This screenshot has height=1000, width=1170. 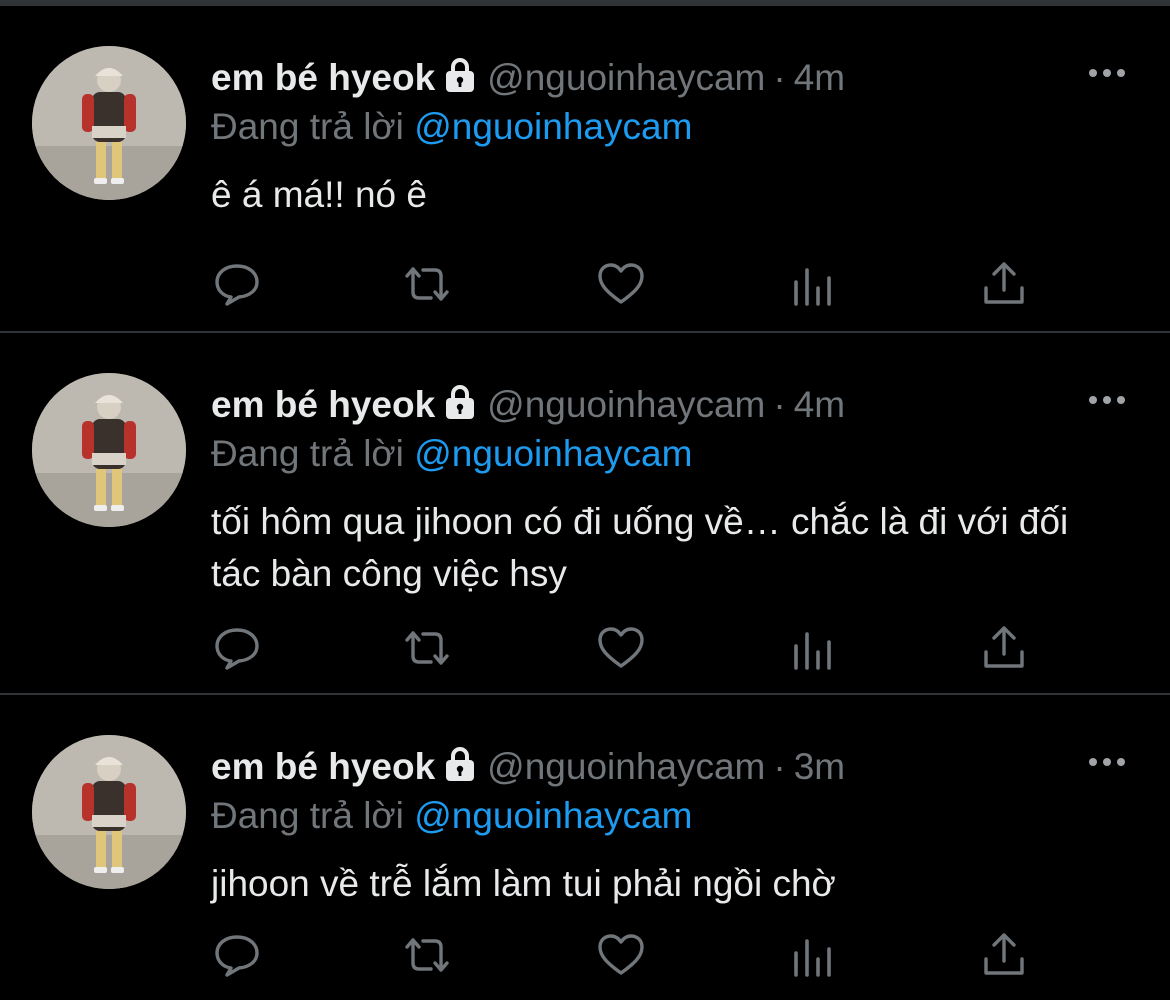 What do you see at coordinates (819, 766) in the screenshot?
I see `timestamp: 3m` at bounding box center [819, 766].